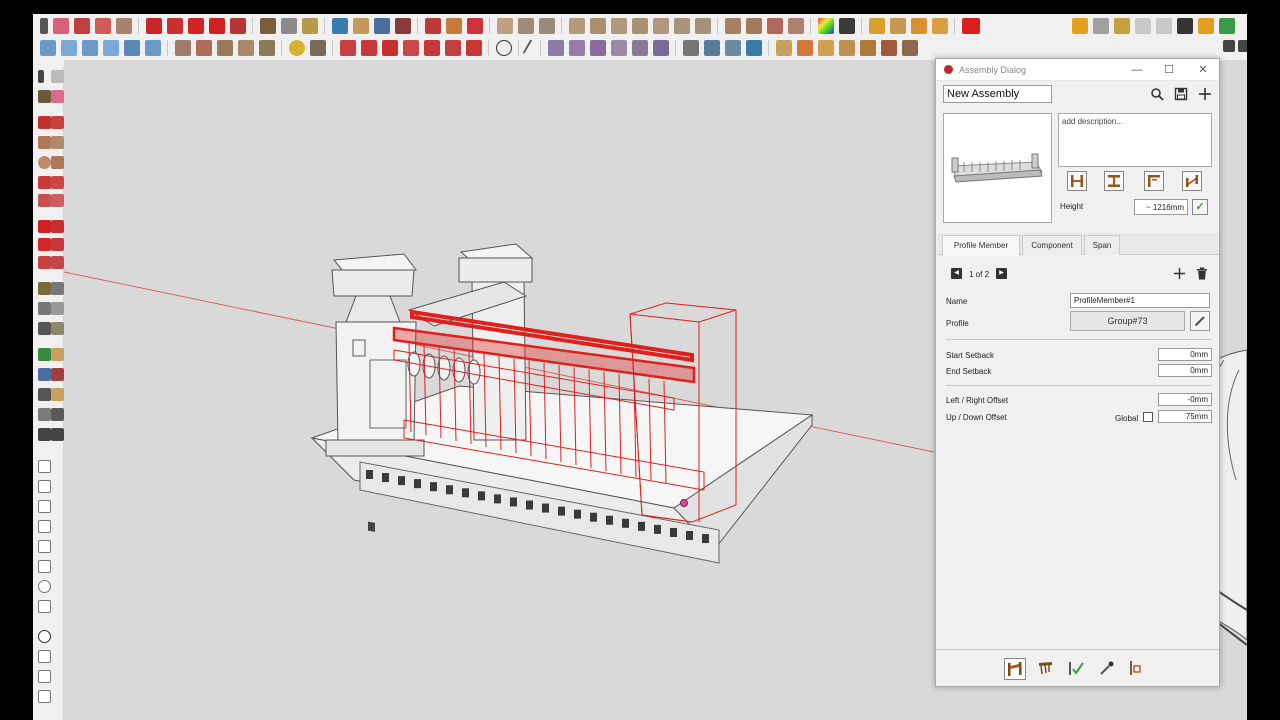 Image resolution: width=1280 pixels, height=720 pixels. Describe the element at coordinates (1142, 26) in the screenshot. I see `window-icon` at that location.